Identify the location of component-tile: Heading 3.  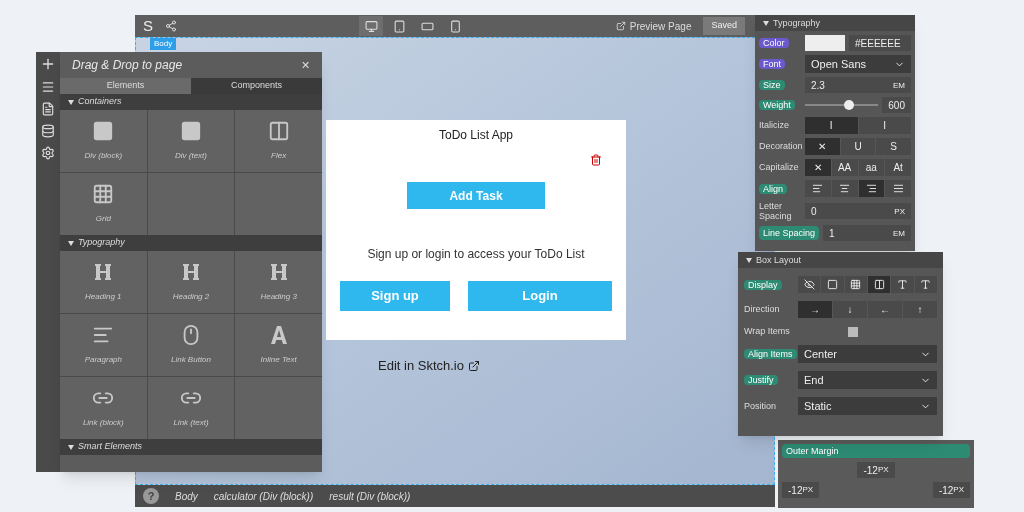
(278, 282).